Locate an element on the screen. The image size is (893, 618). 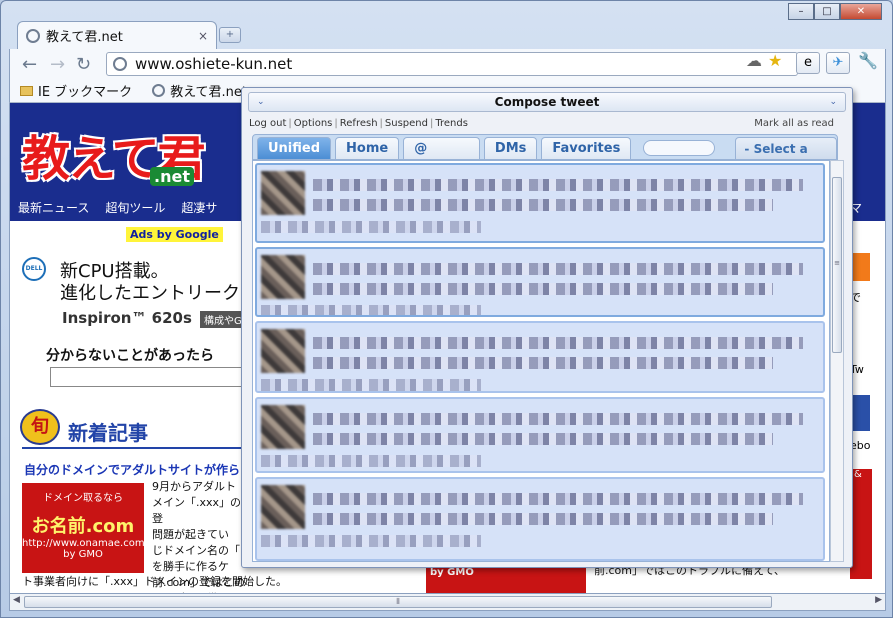
forward-icon: → is located at coordinates (57, 64).